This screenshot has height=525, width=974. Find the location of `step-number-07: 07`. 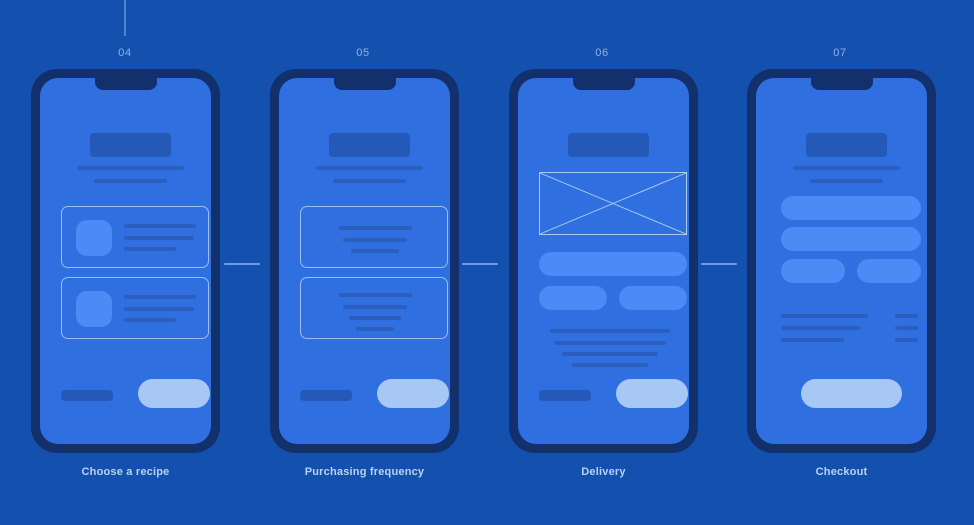

step-number-07: 07 is located at coordinates (840, 53).